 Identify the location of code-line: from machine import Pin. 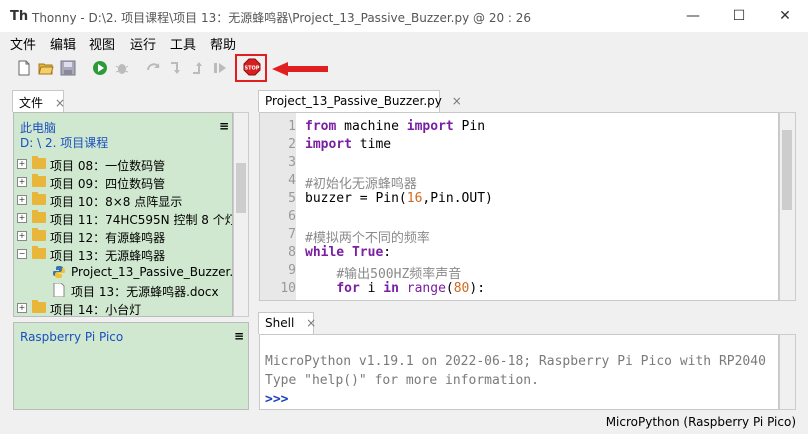
(395, 126).